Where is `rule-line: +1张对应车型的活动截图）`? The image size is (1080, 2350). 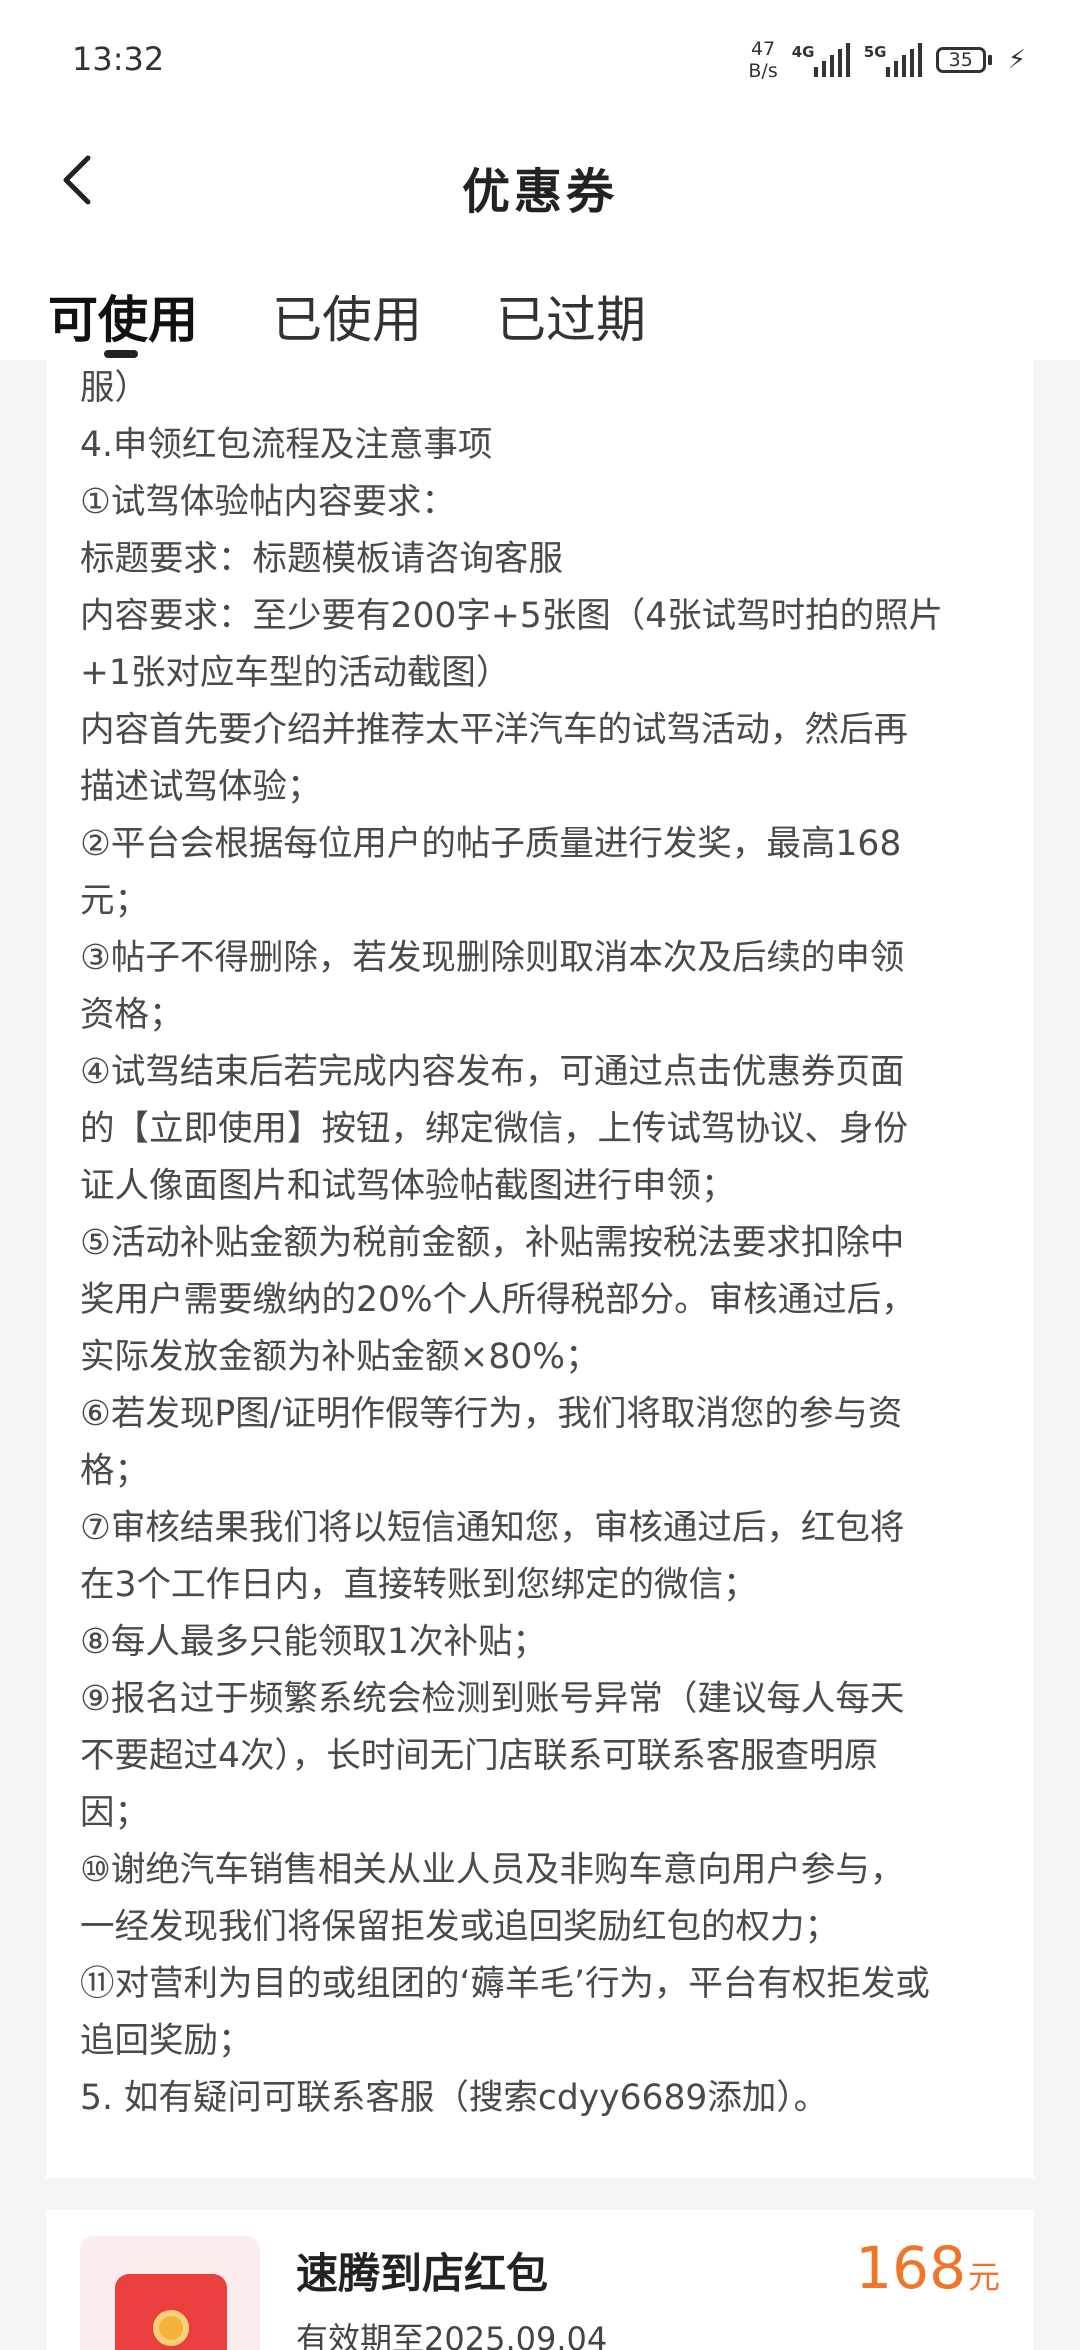
rule-line: +1张对应车型的活动截图） is located at coordinates (295, 673).